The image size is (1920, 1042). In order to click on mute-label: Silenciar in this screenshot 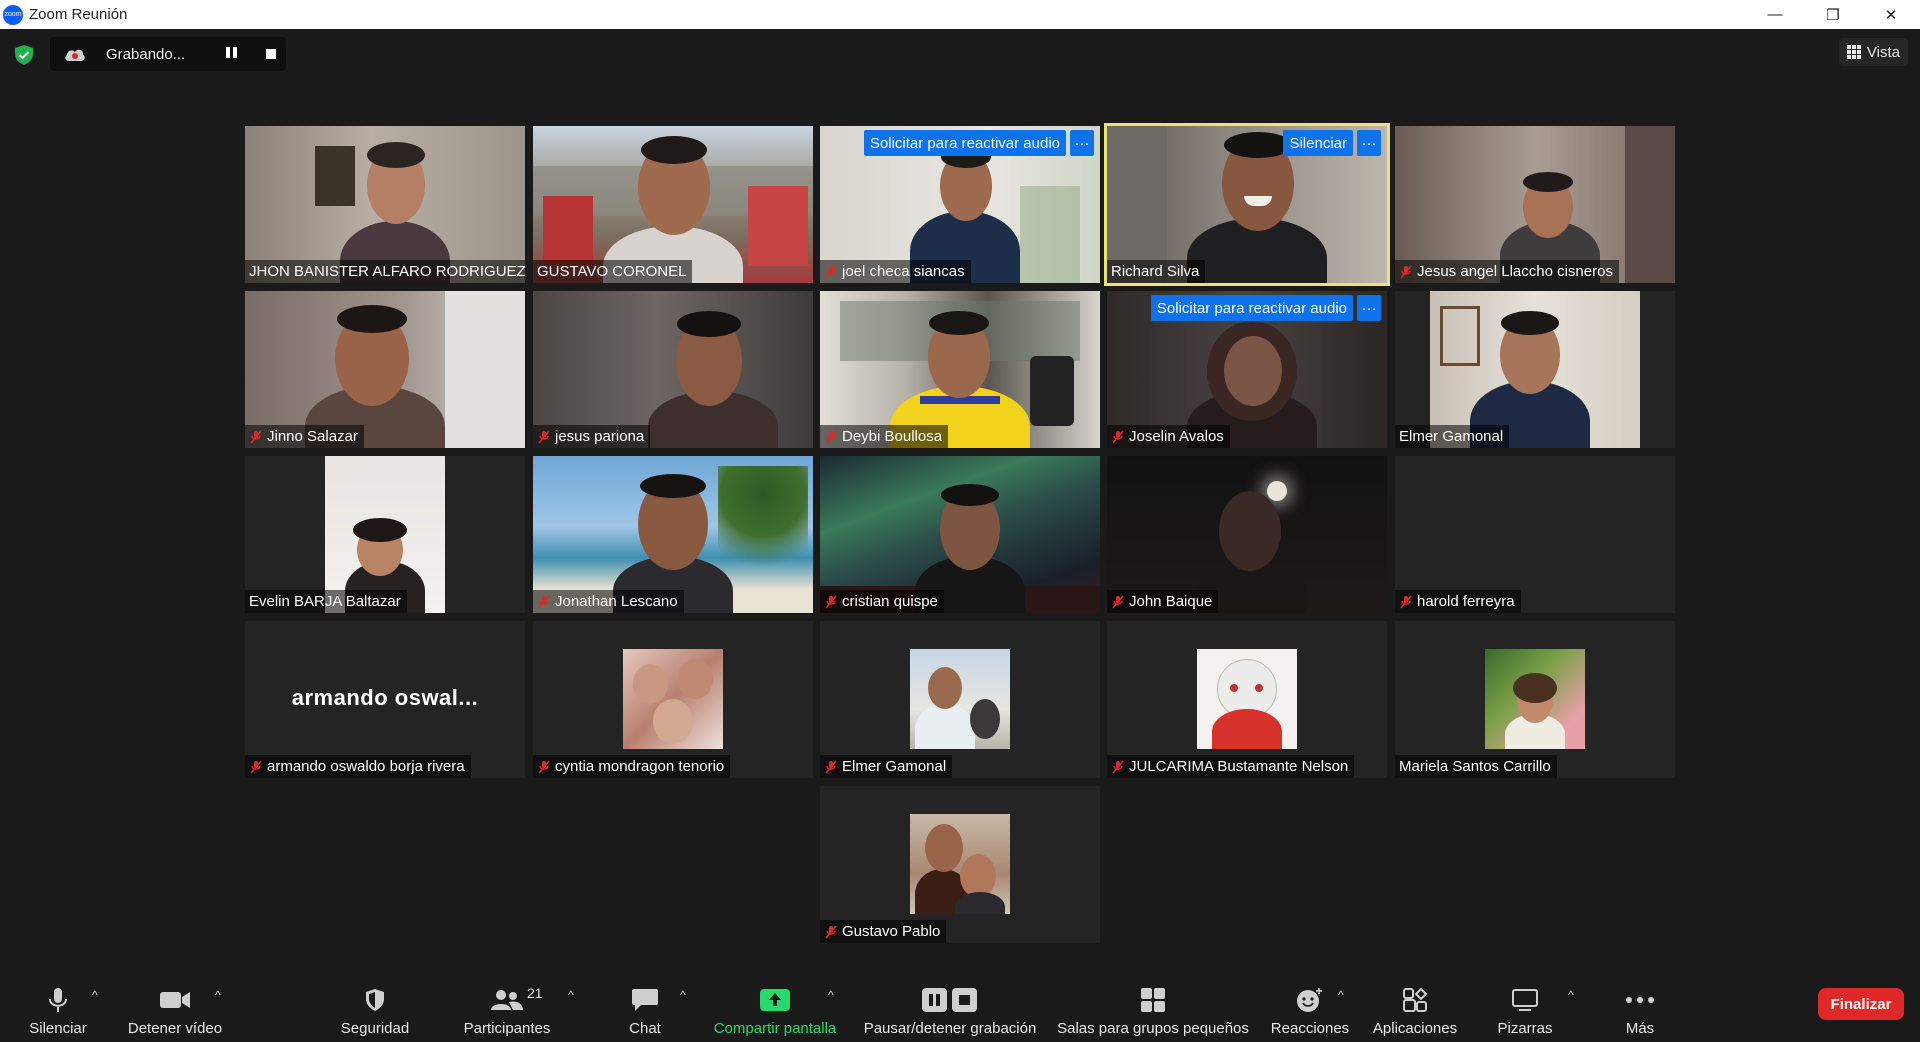, I will do `click(58, 1028)`.